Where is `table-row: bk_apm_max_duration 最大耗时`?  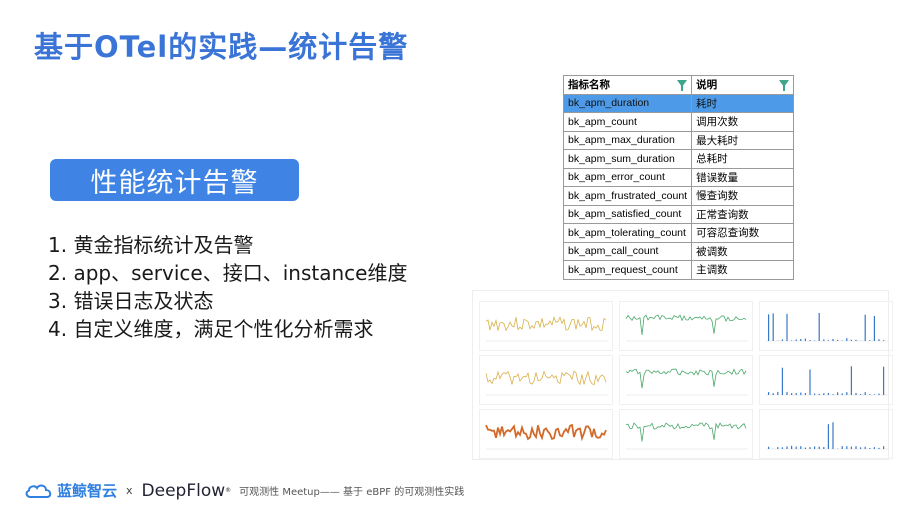
table-row: bk_apm_max_duration 最大耗时 is located at coordinates (678, 140).